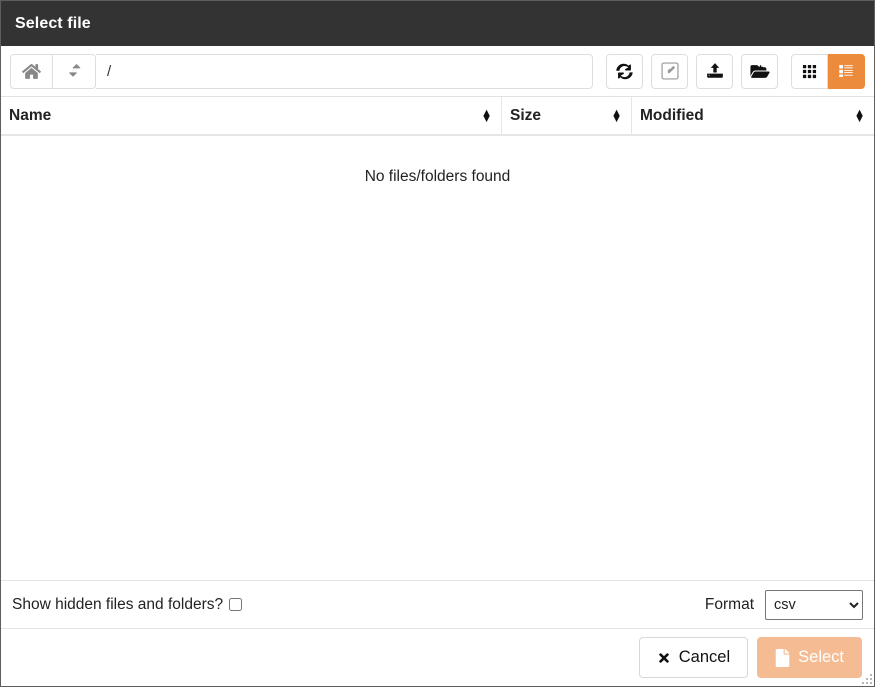 This screenshot has width=877, height=689. I want to click on level-up-icon, so click(74, 71).